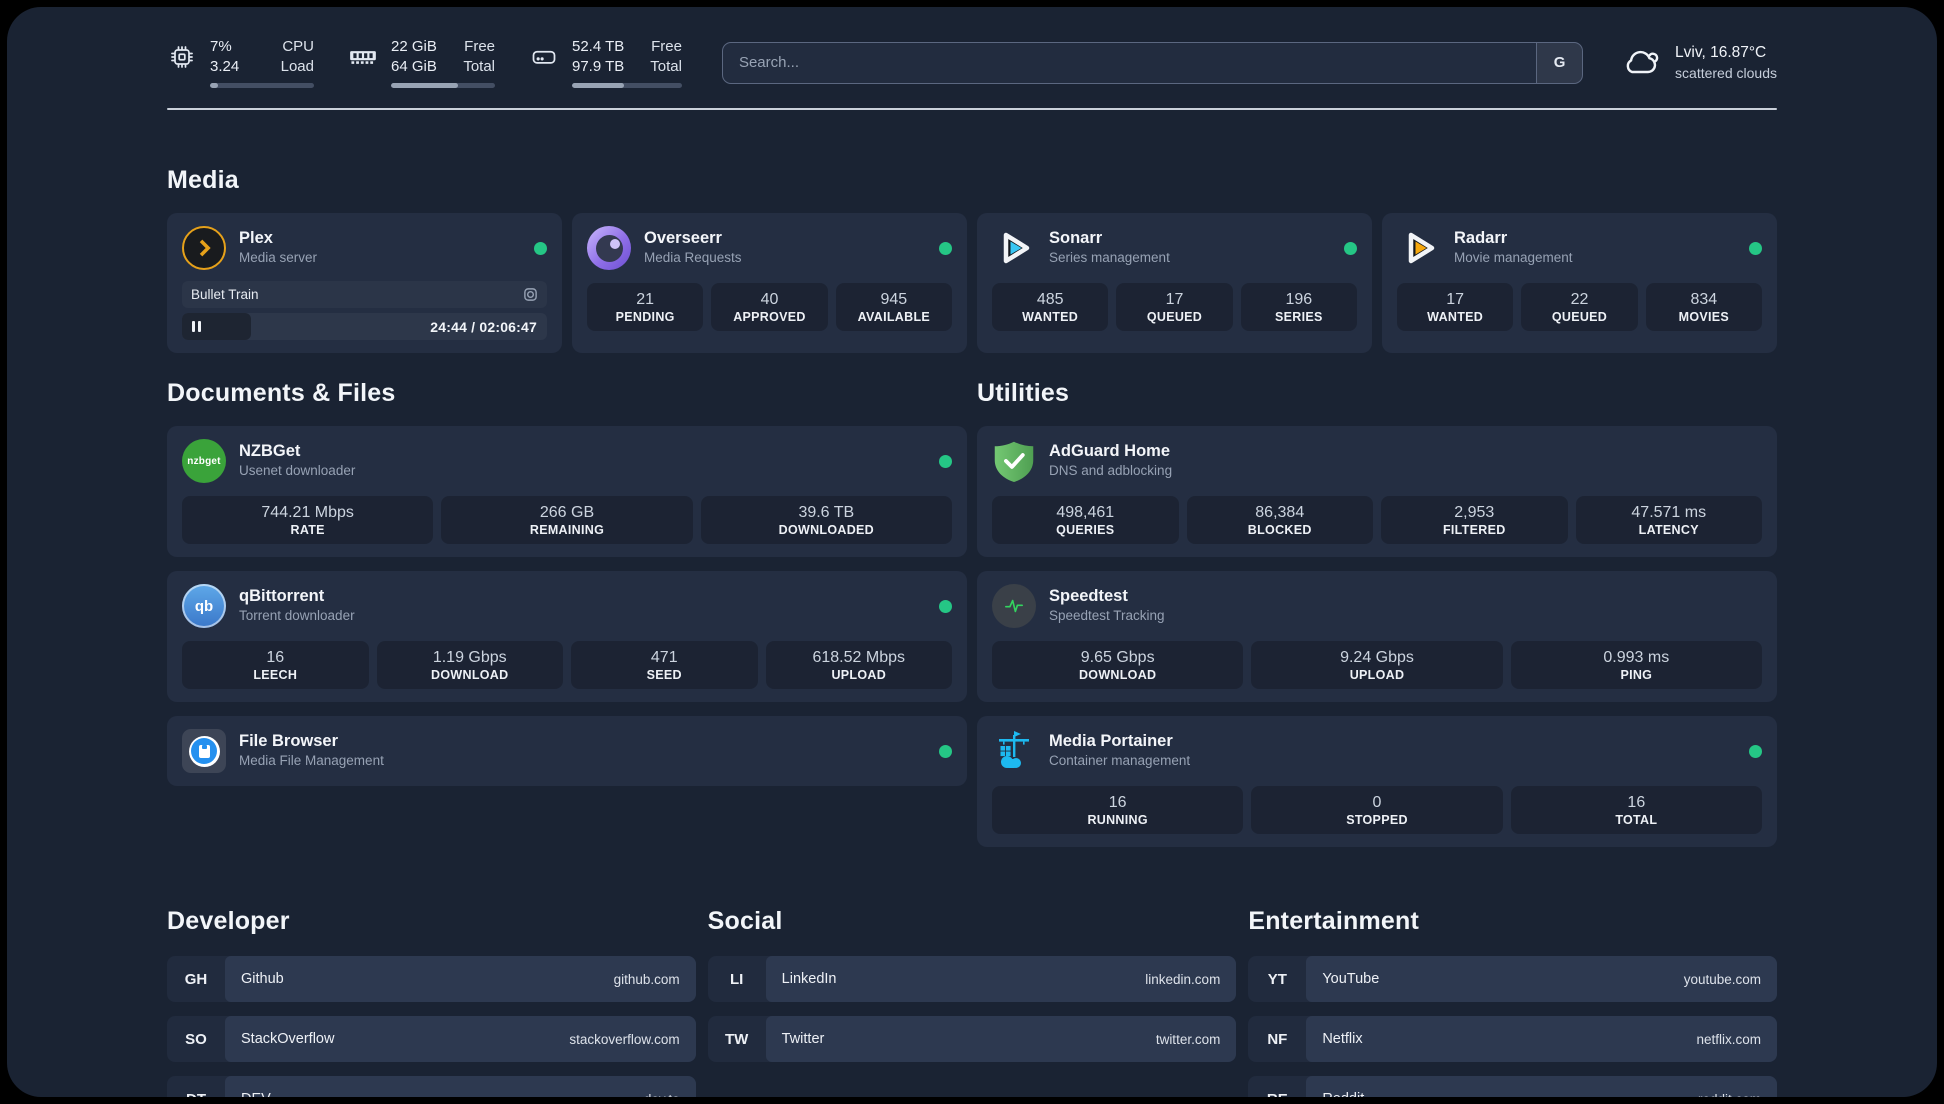 The width and height of the screenshot is (1944, 1104). Describe the element at coordinates (1640, 63) in the screenshot. I see `cloud-icon` at that location.